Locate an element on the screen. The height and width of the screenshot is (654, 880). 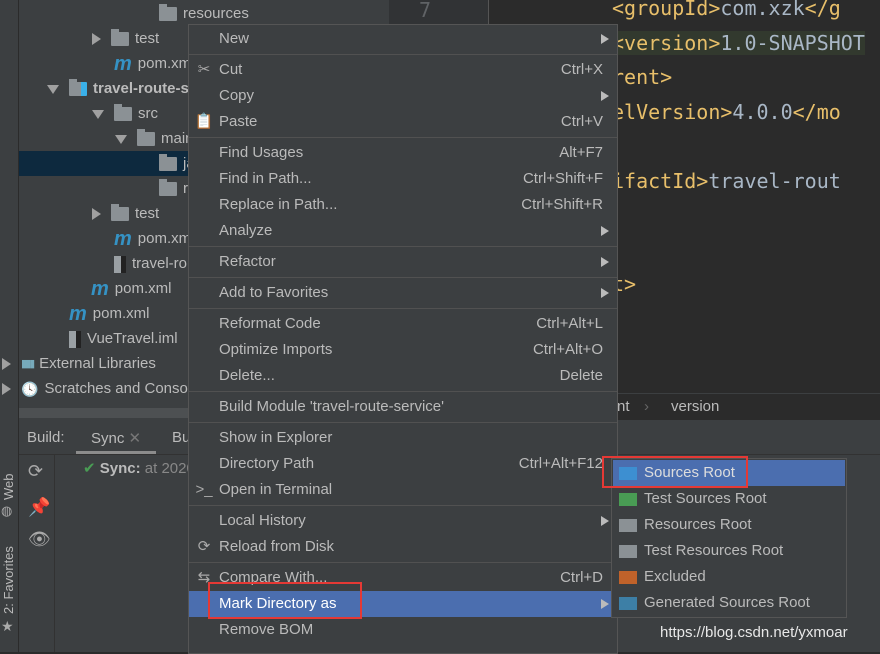
menu-item-add-to-favorites: Add to Favorites is located at coordinates (403, 293).